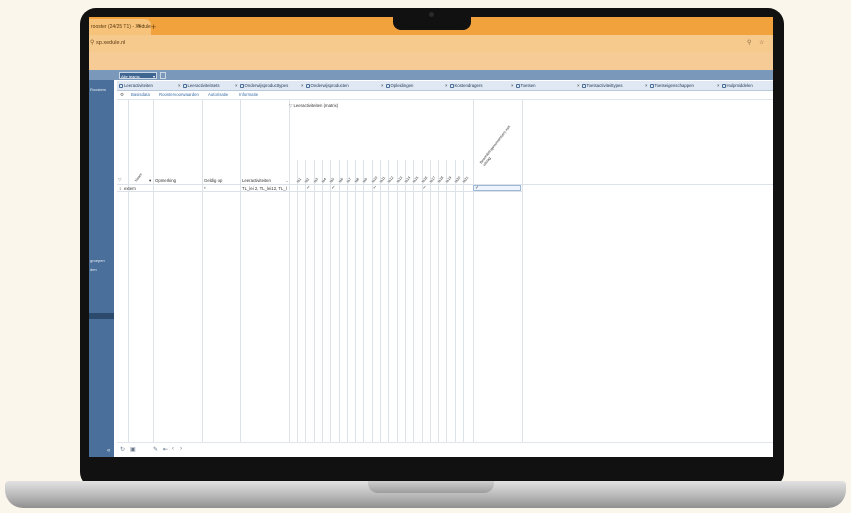 The image size is (851, 513). What do you see at coordinates (101, 316) in the screenshot?
I see `sidebar-selected-item` at bounding box center [101, 316].